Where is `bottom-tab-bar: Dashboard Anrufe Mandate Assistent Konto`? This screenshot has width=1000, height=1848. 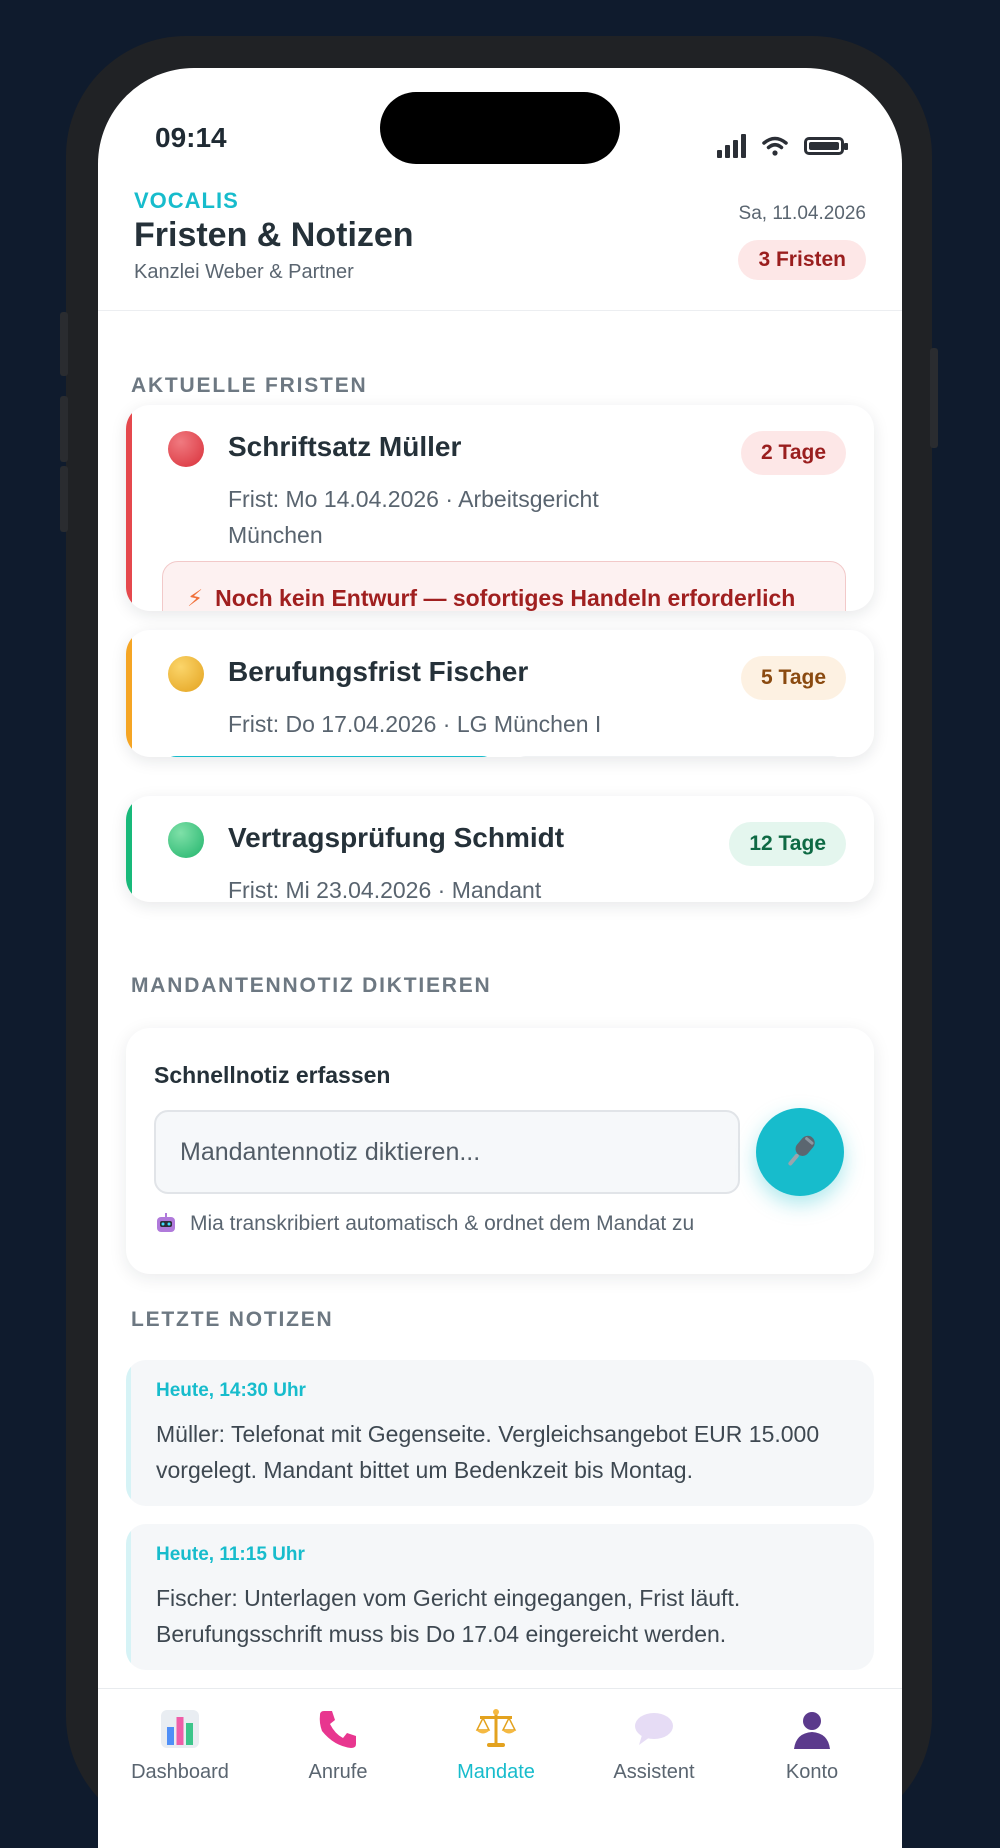
bottom-tab-bar: Dashboard Anrufe Mandate Assistent Konto is located at coordinates (500, 1768).